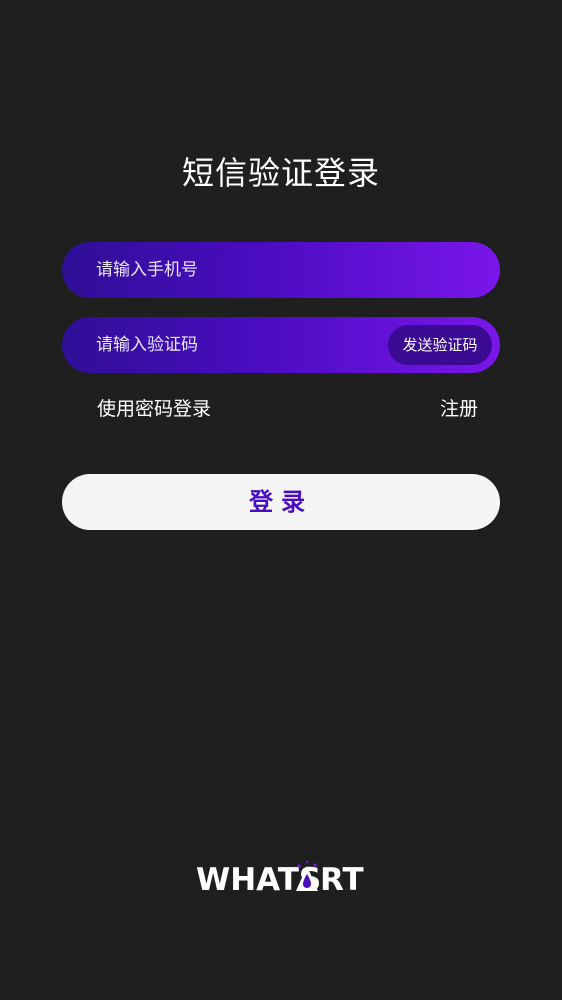 The image size is (562, 1000). I want to click on phone-input, so click(281, 270).